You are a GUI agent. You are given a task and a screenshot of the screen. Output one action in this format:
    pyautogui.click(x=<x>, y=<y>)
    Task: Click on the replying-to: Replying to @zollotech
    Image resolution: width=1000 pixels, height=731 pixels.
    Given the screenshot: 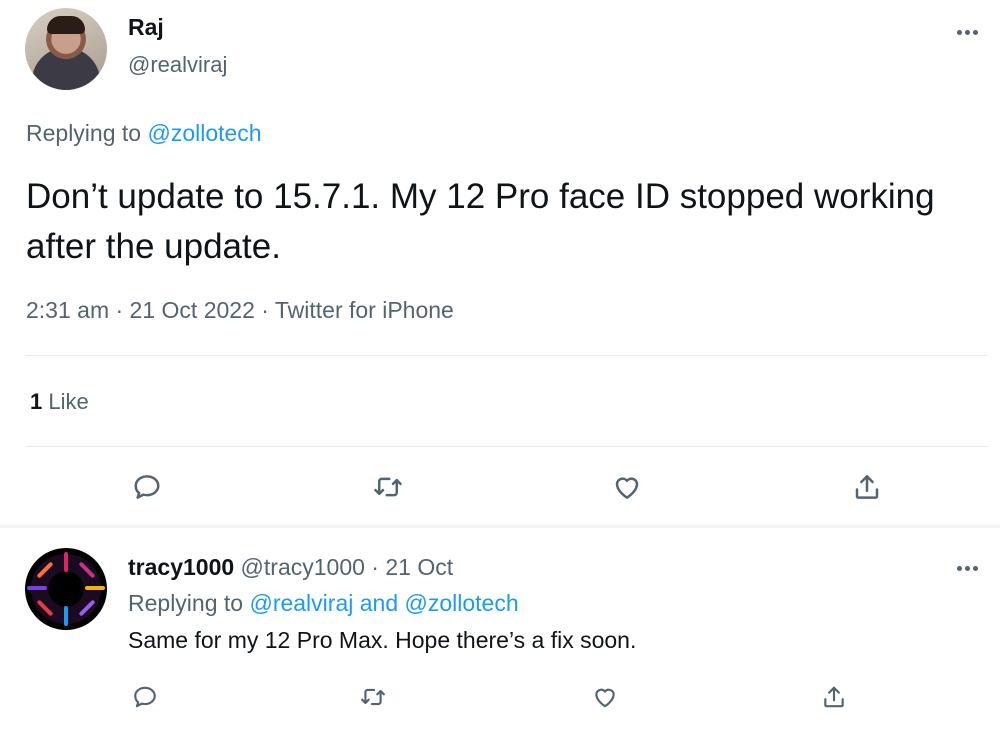 What is the action you would take?
    pyautogui.click(x=144, y=133)
    